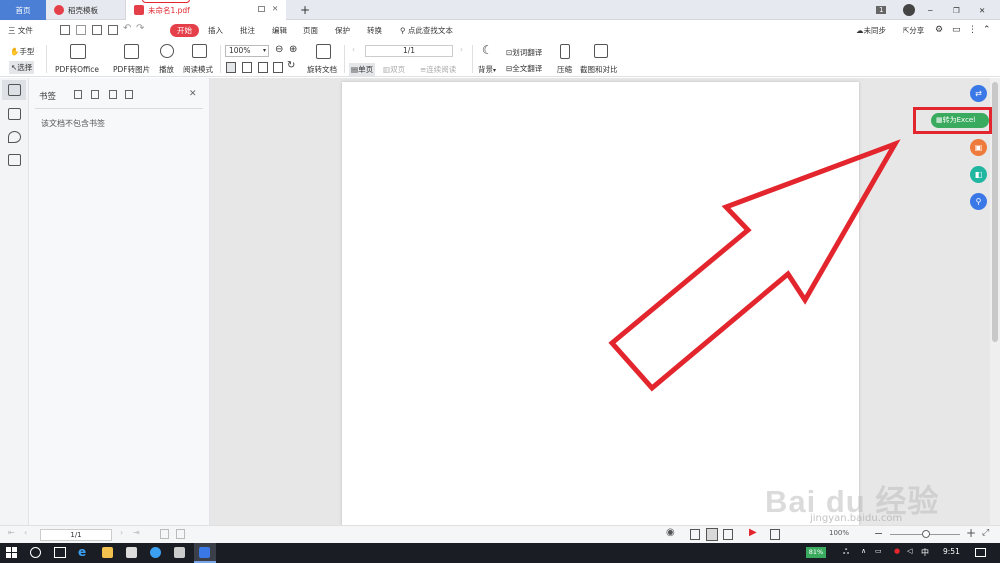  Describe the element at coordinates (60, 552) in the screenshot. I see `task-view-icon` at that location.